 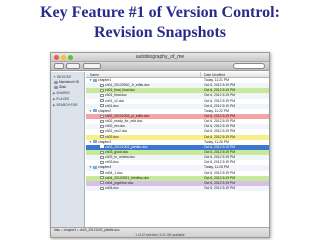 What do you see at coordinates (124, 121) in the screenshot?
I see `file-name: ch02_ready_for_edit.doc` at bounding box center [124, 121].